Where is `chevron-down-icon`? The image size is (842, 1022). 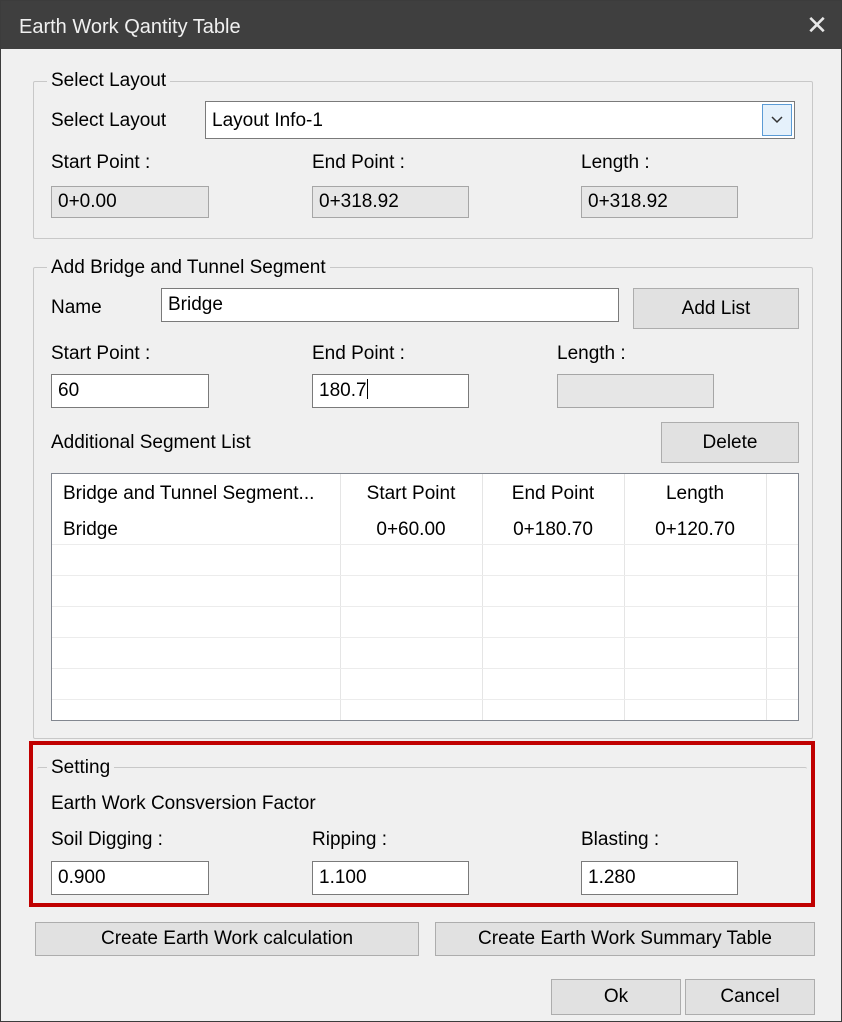 chevron-down-icon is located at coordinates (777, 120).